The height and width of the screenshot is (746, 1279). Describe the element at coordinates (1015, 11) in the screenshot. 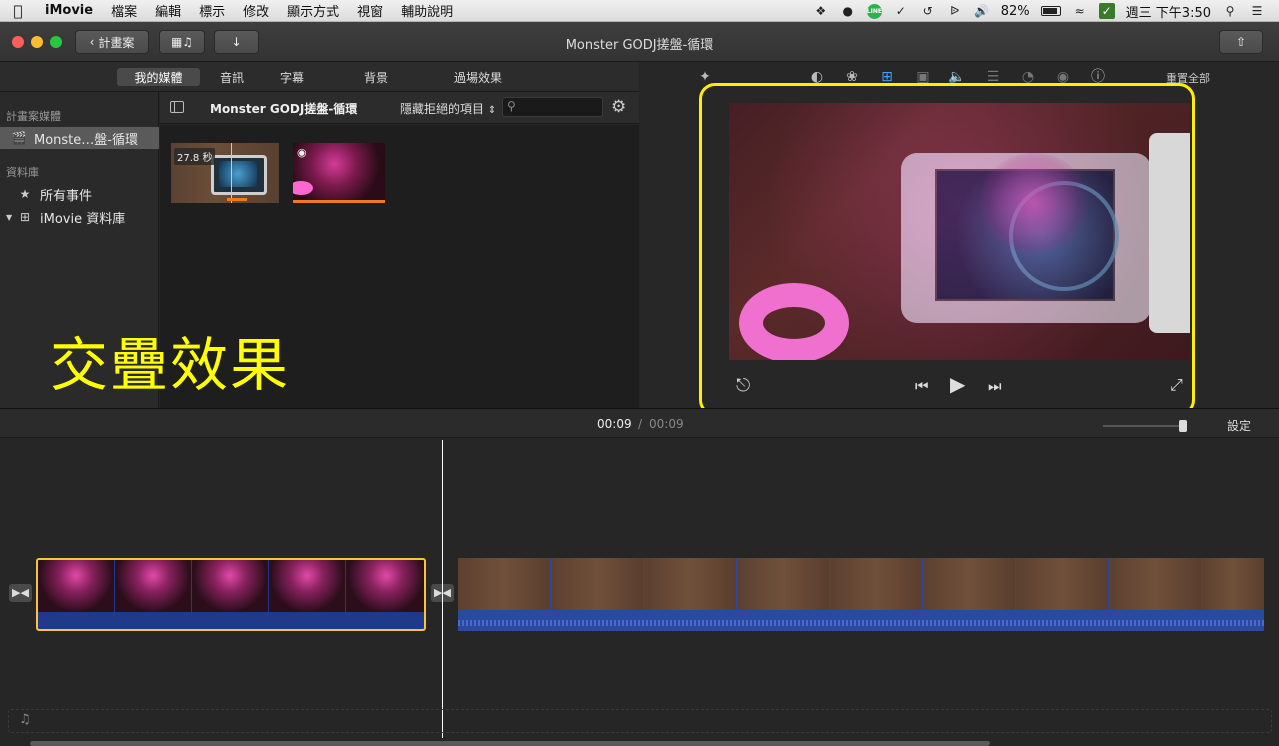

I see `battery-percent: 82%` at that location.